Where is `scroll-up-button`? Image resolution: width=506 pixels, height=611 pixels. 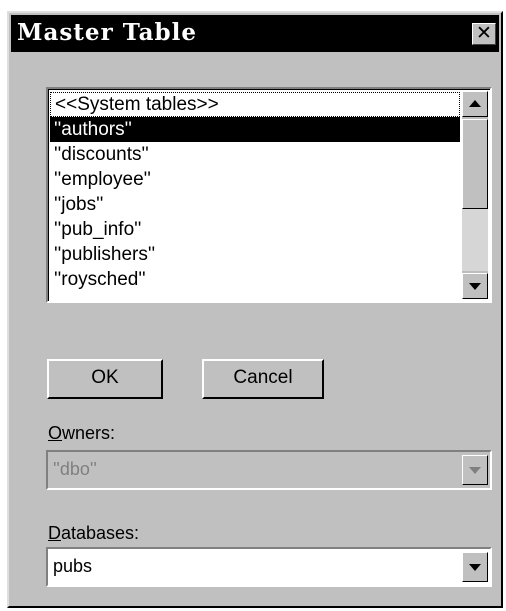 scroll-up-button is located at coordinates (475, 104).